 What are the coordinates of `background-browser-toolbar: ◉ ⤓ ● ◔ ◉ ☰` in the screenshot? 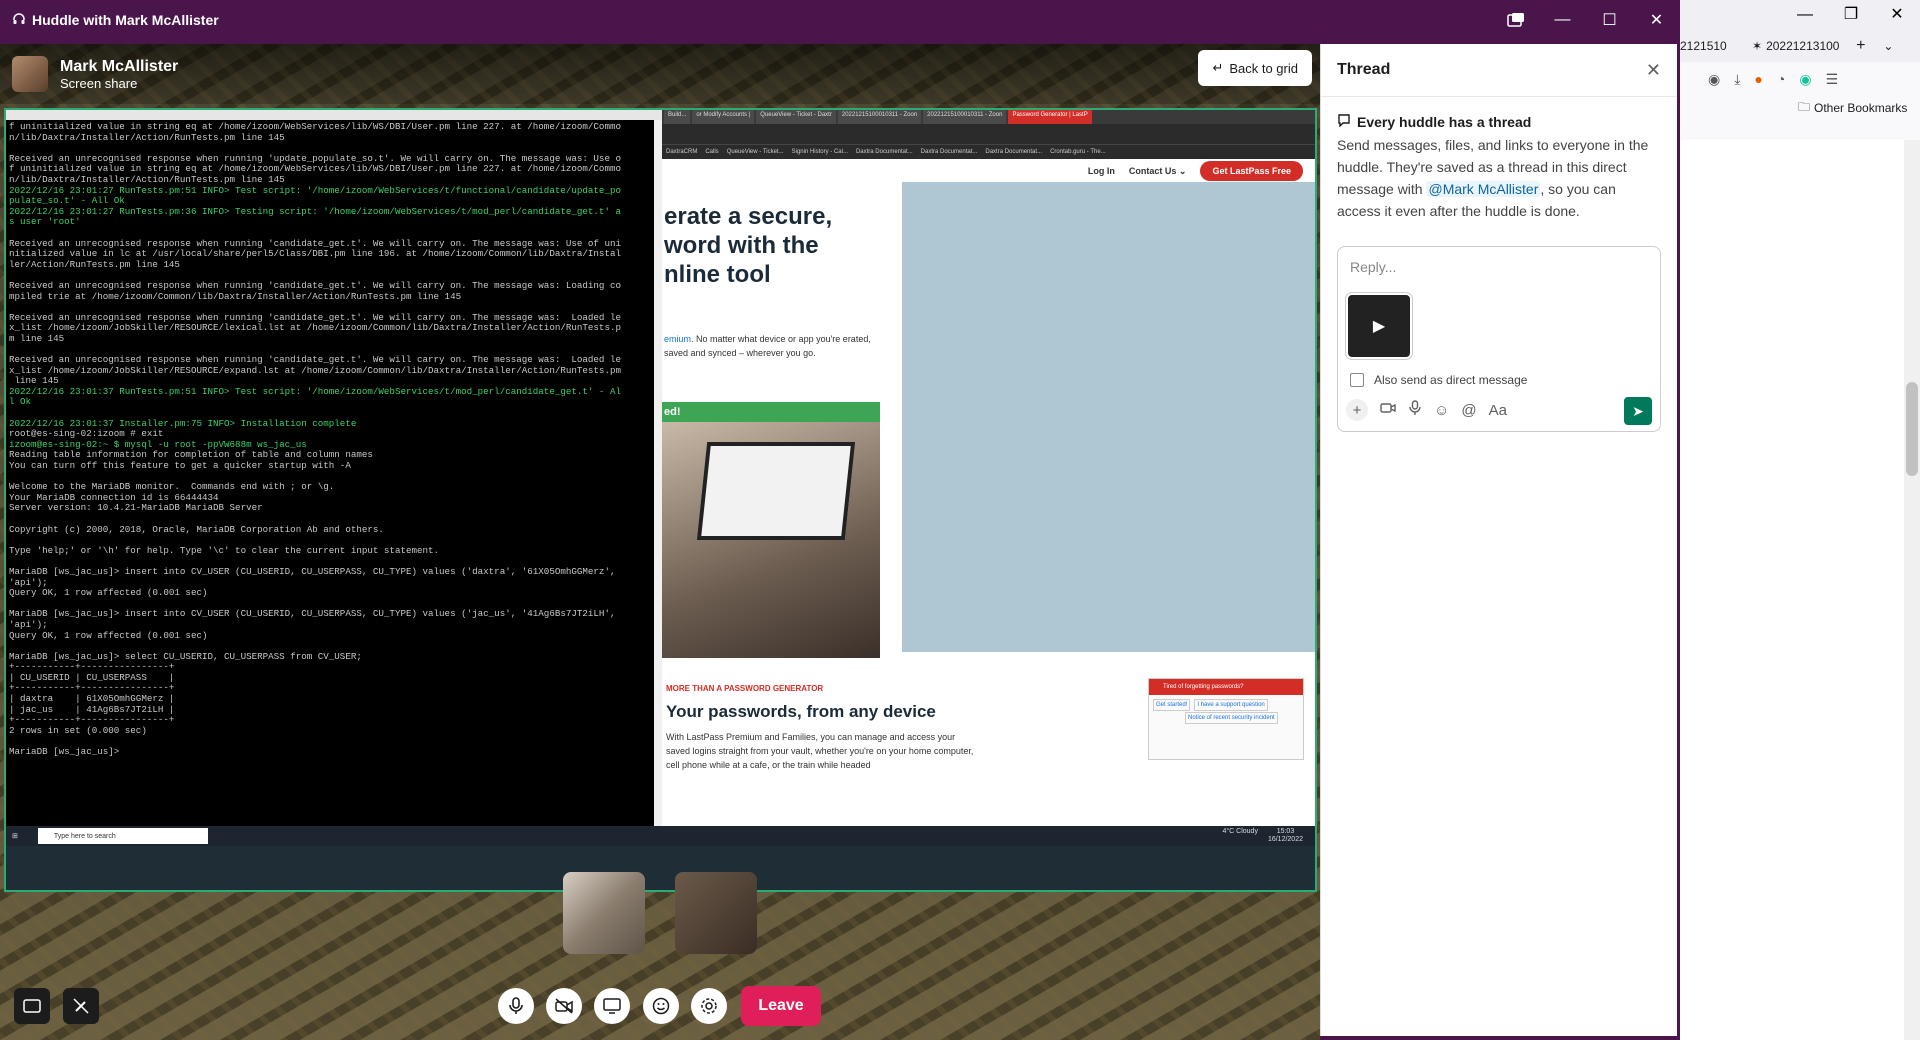 It's located at (1800, 79).